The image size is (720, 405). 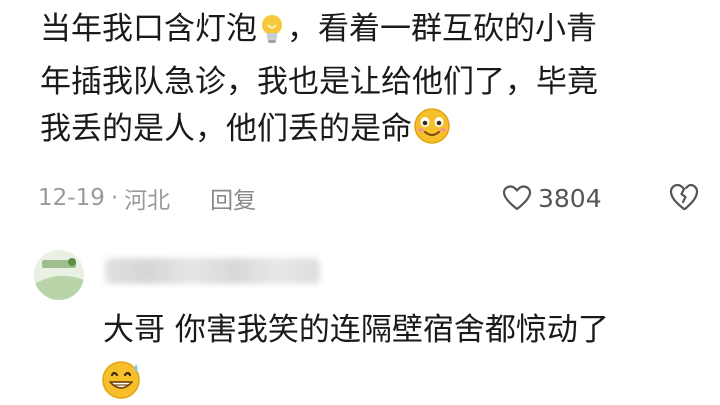 I want to click on like-count: 3804, so click(x=570, y=198).